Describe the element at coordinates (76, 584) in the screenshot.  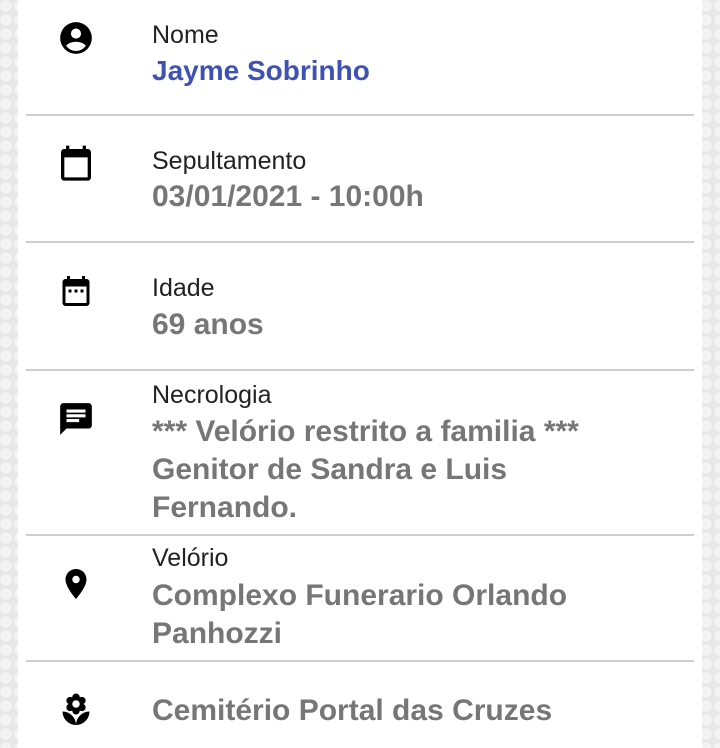
I see `location-pin-icon` at that location.